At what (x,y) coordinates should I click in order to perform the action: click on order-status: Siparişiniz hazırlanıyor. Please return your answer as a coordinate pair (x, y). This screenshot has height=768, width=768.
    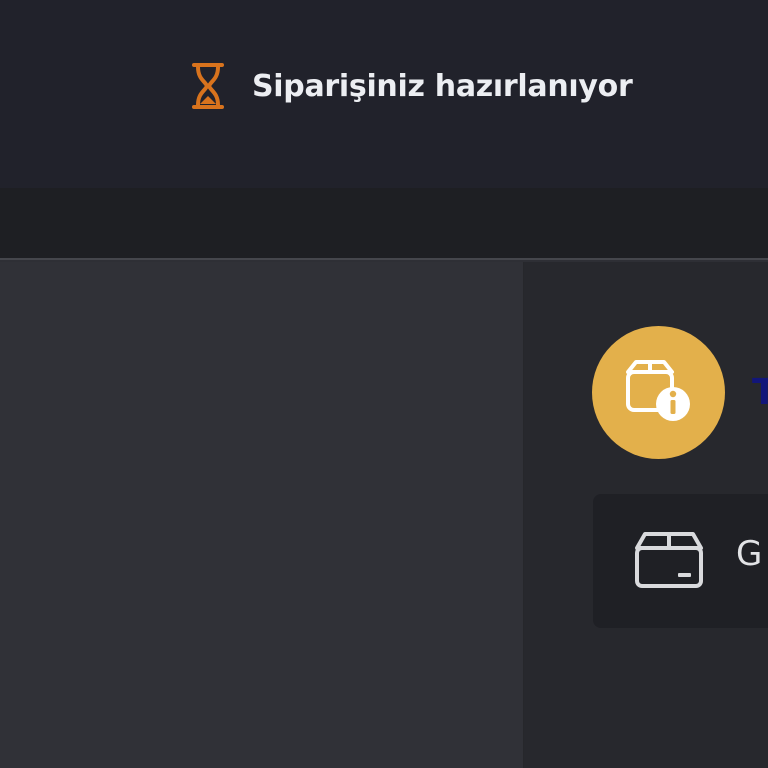
    Looking at the image, I should click on (409, 86).